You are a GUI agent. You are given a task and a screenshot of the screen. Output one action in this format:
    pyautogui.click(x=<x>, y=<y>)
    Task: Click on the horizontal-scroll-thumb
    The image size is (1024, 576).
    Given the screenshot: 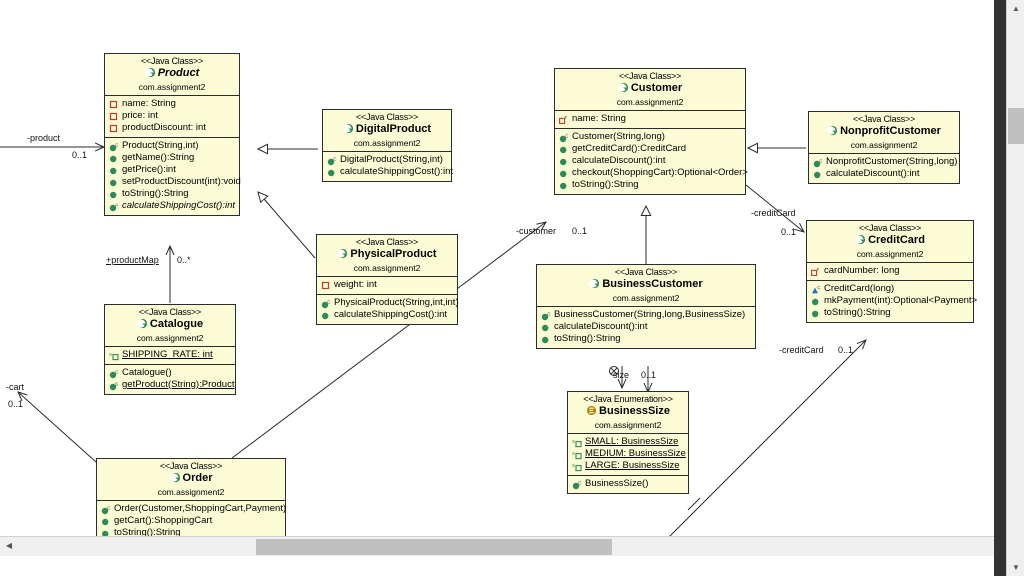 What is the action you would take?
    pyautogui.click(x=434, y=547)
    